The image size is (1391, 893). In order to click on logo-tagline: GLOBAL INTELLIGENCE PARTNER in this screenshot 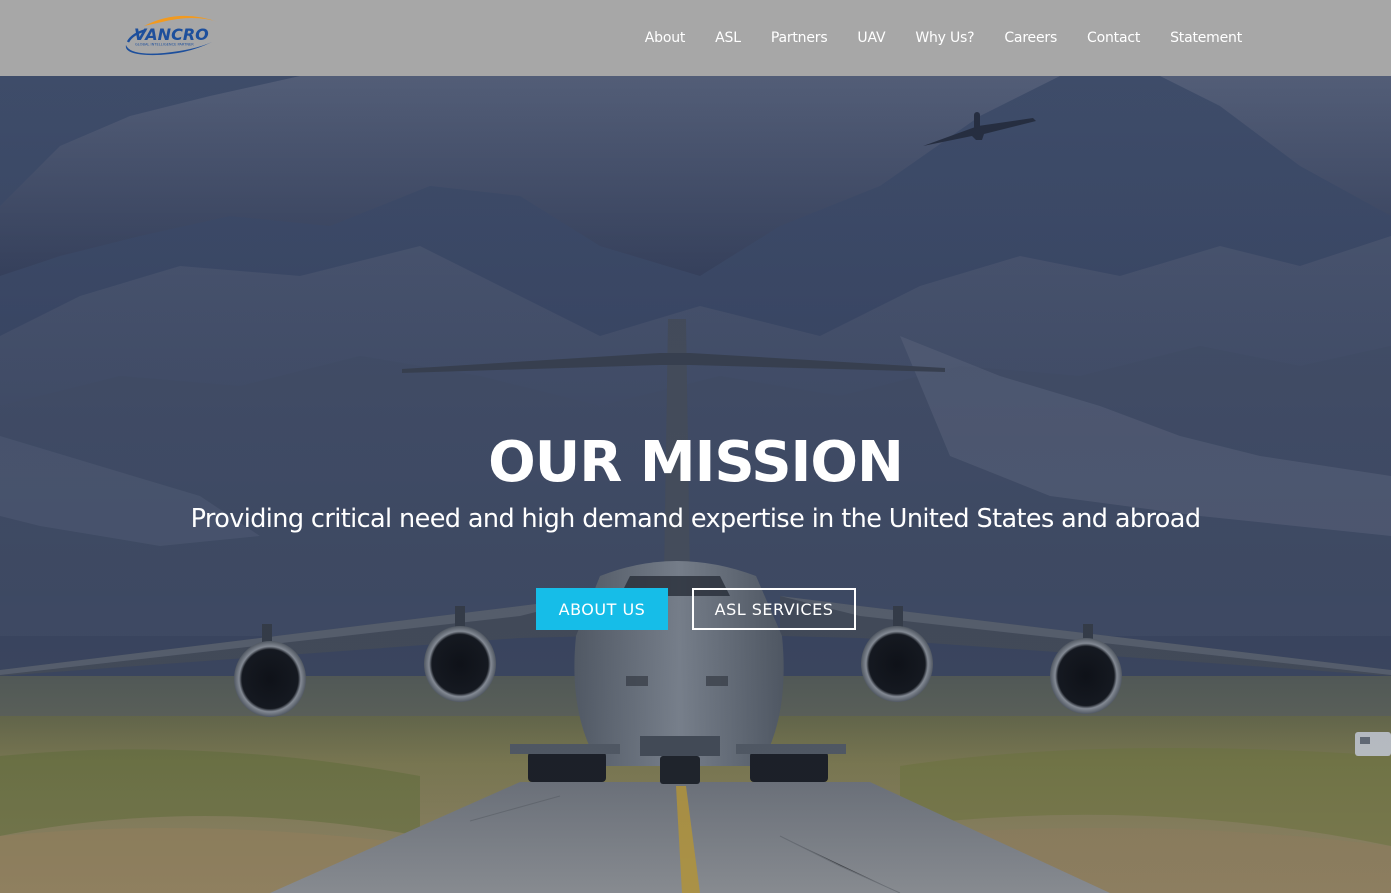, I will do `click(164, 45)`.